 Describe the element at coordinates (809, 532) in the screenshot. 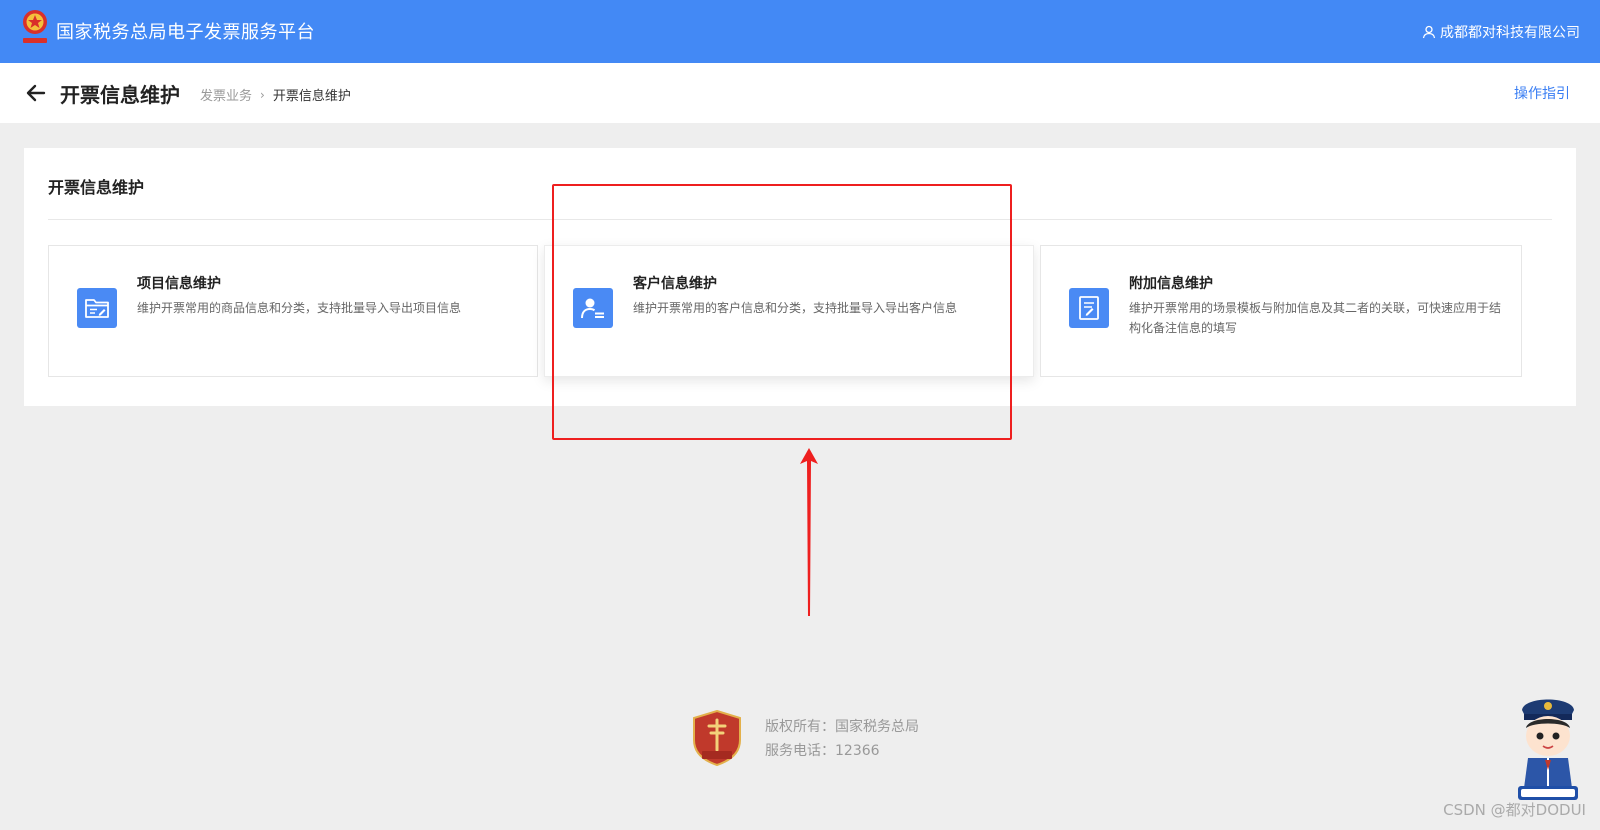

I see `annotation-arrow-icon` at that location.